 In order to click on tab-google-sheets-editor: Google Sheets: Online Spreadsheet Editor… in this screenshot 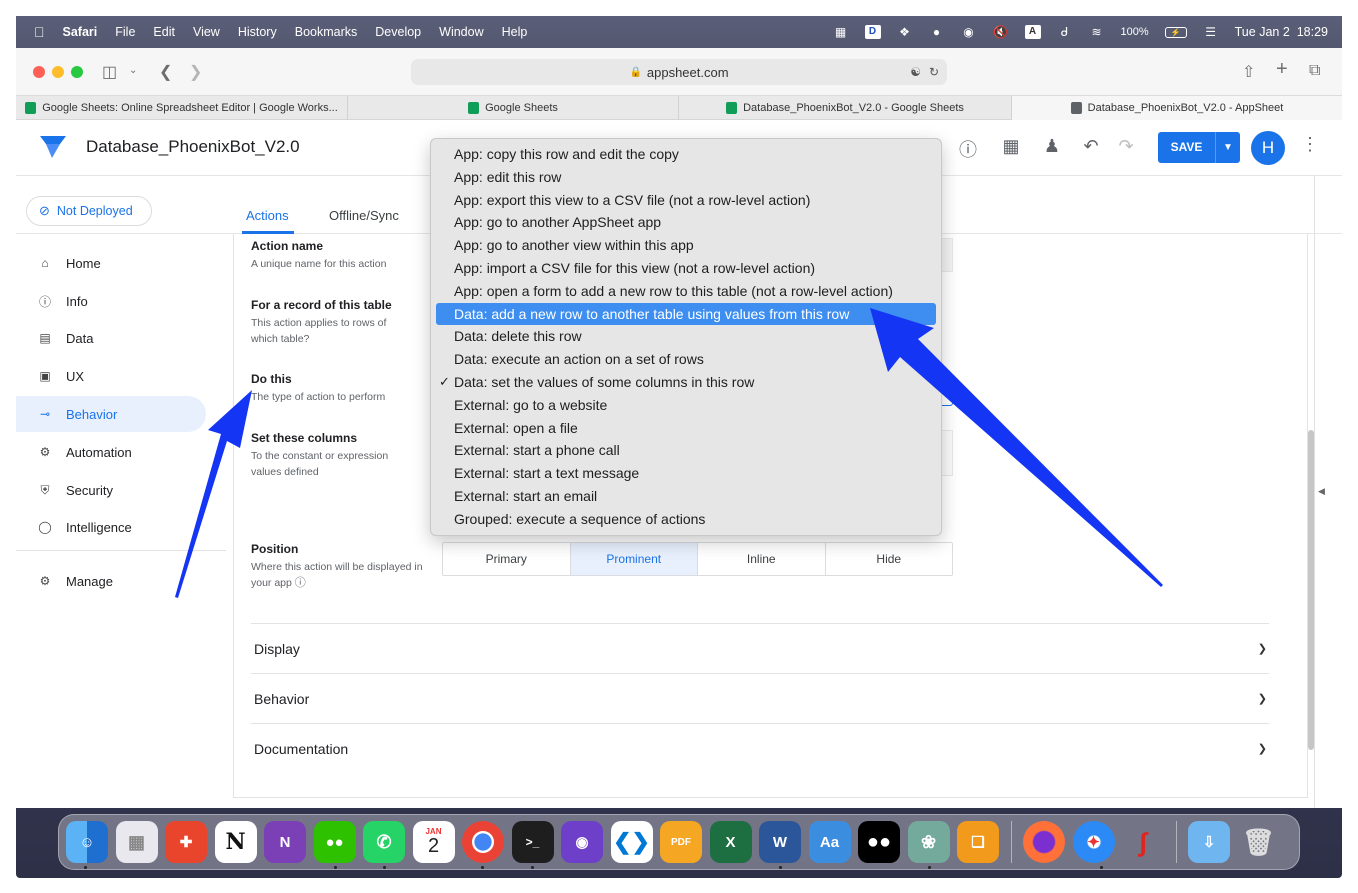, I will do `click(182, 108)`.